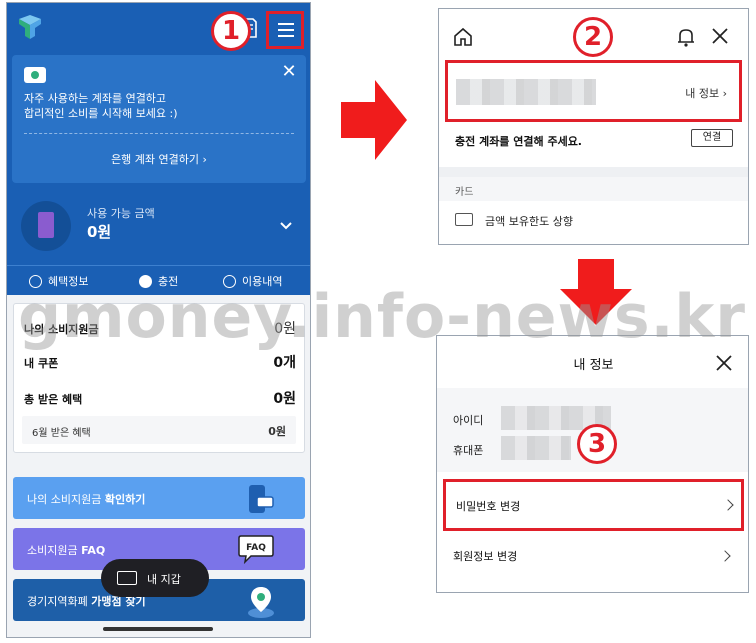  What do you see at coordinates (468, 450) in the screenshot?
I see `phone-label: 휴대폰` at bounding box center [468, 450].